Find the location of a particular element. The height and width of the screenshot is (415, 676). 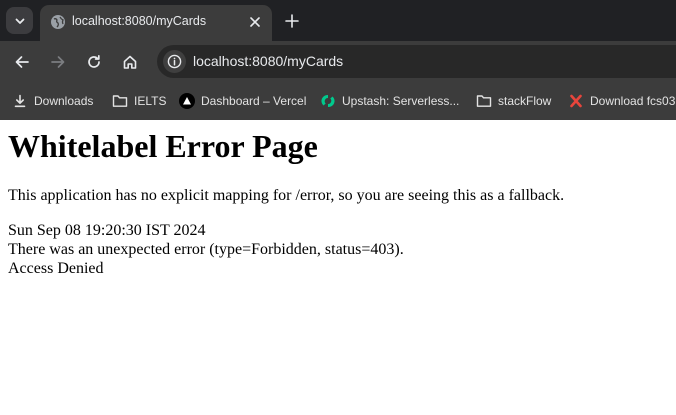

tab-strip: localhost:8080/myCards is located at coordinates (338, 20).